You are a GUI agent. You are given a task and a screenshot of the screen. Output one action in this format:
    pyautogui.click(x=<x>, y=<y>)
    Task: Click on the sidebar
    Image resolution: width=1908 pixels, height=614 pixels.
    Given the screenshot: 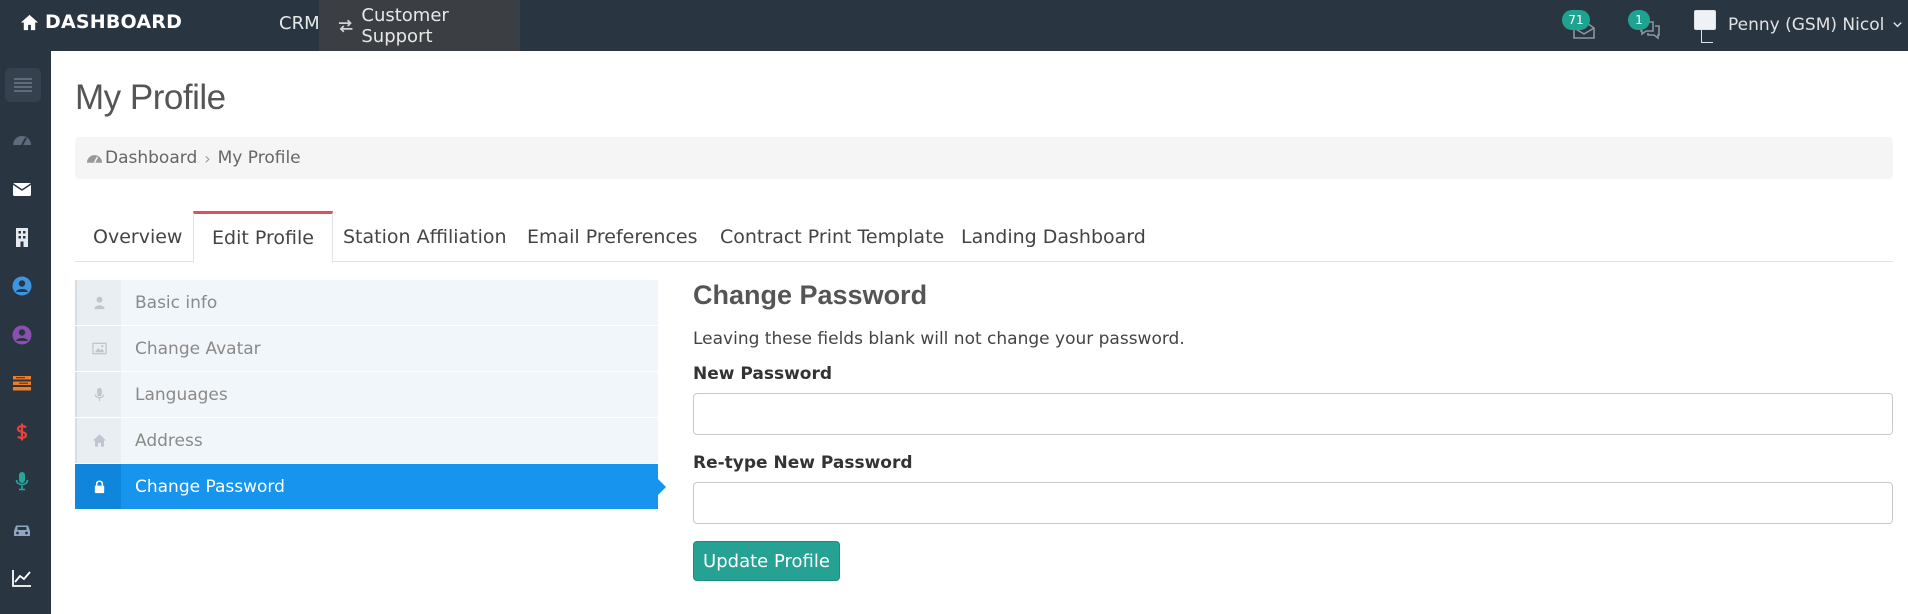 What is the action you would take?
    pyautogui.click(x=25, y=332)
    